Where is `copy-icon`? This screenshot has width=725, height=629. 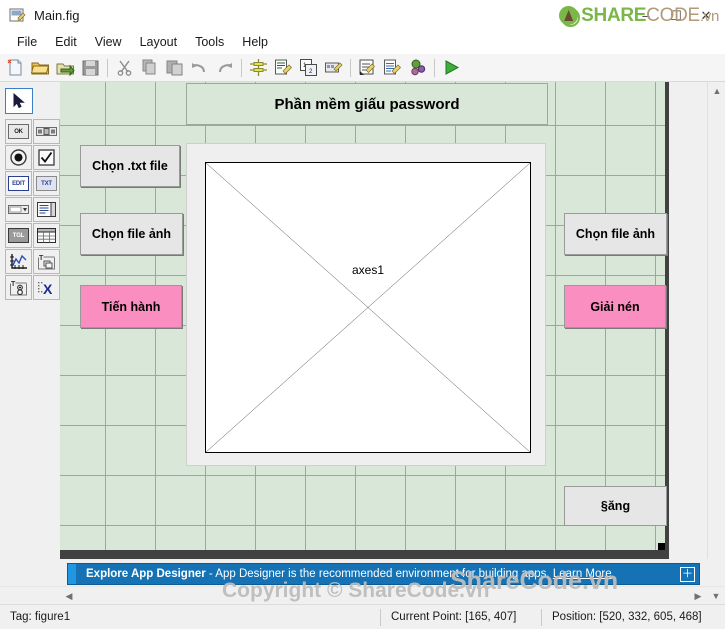 copy-icon is located at coordinates (149, 67).